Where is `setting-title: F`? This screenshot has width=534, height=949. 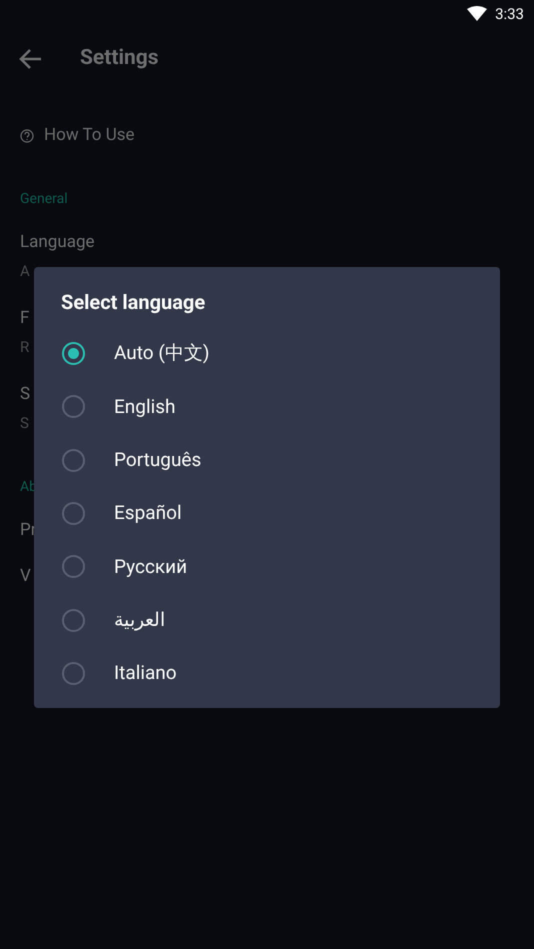 setting-title: F is located at coordinates (25, 318).